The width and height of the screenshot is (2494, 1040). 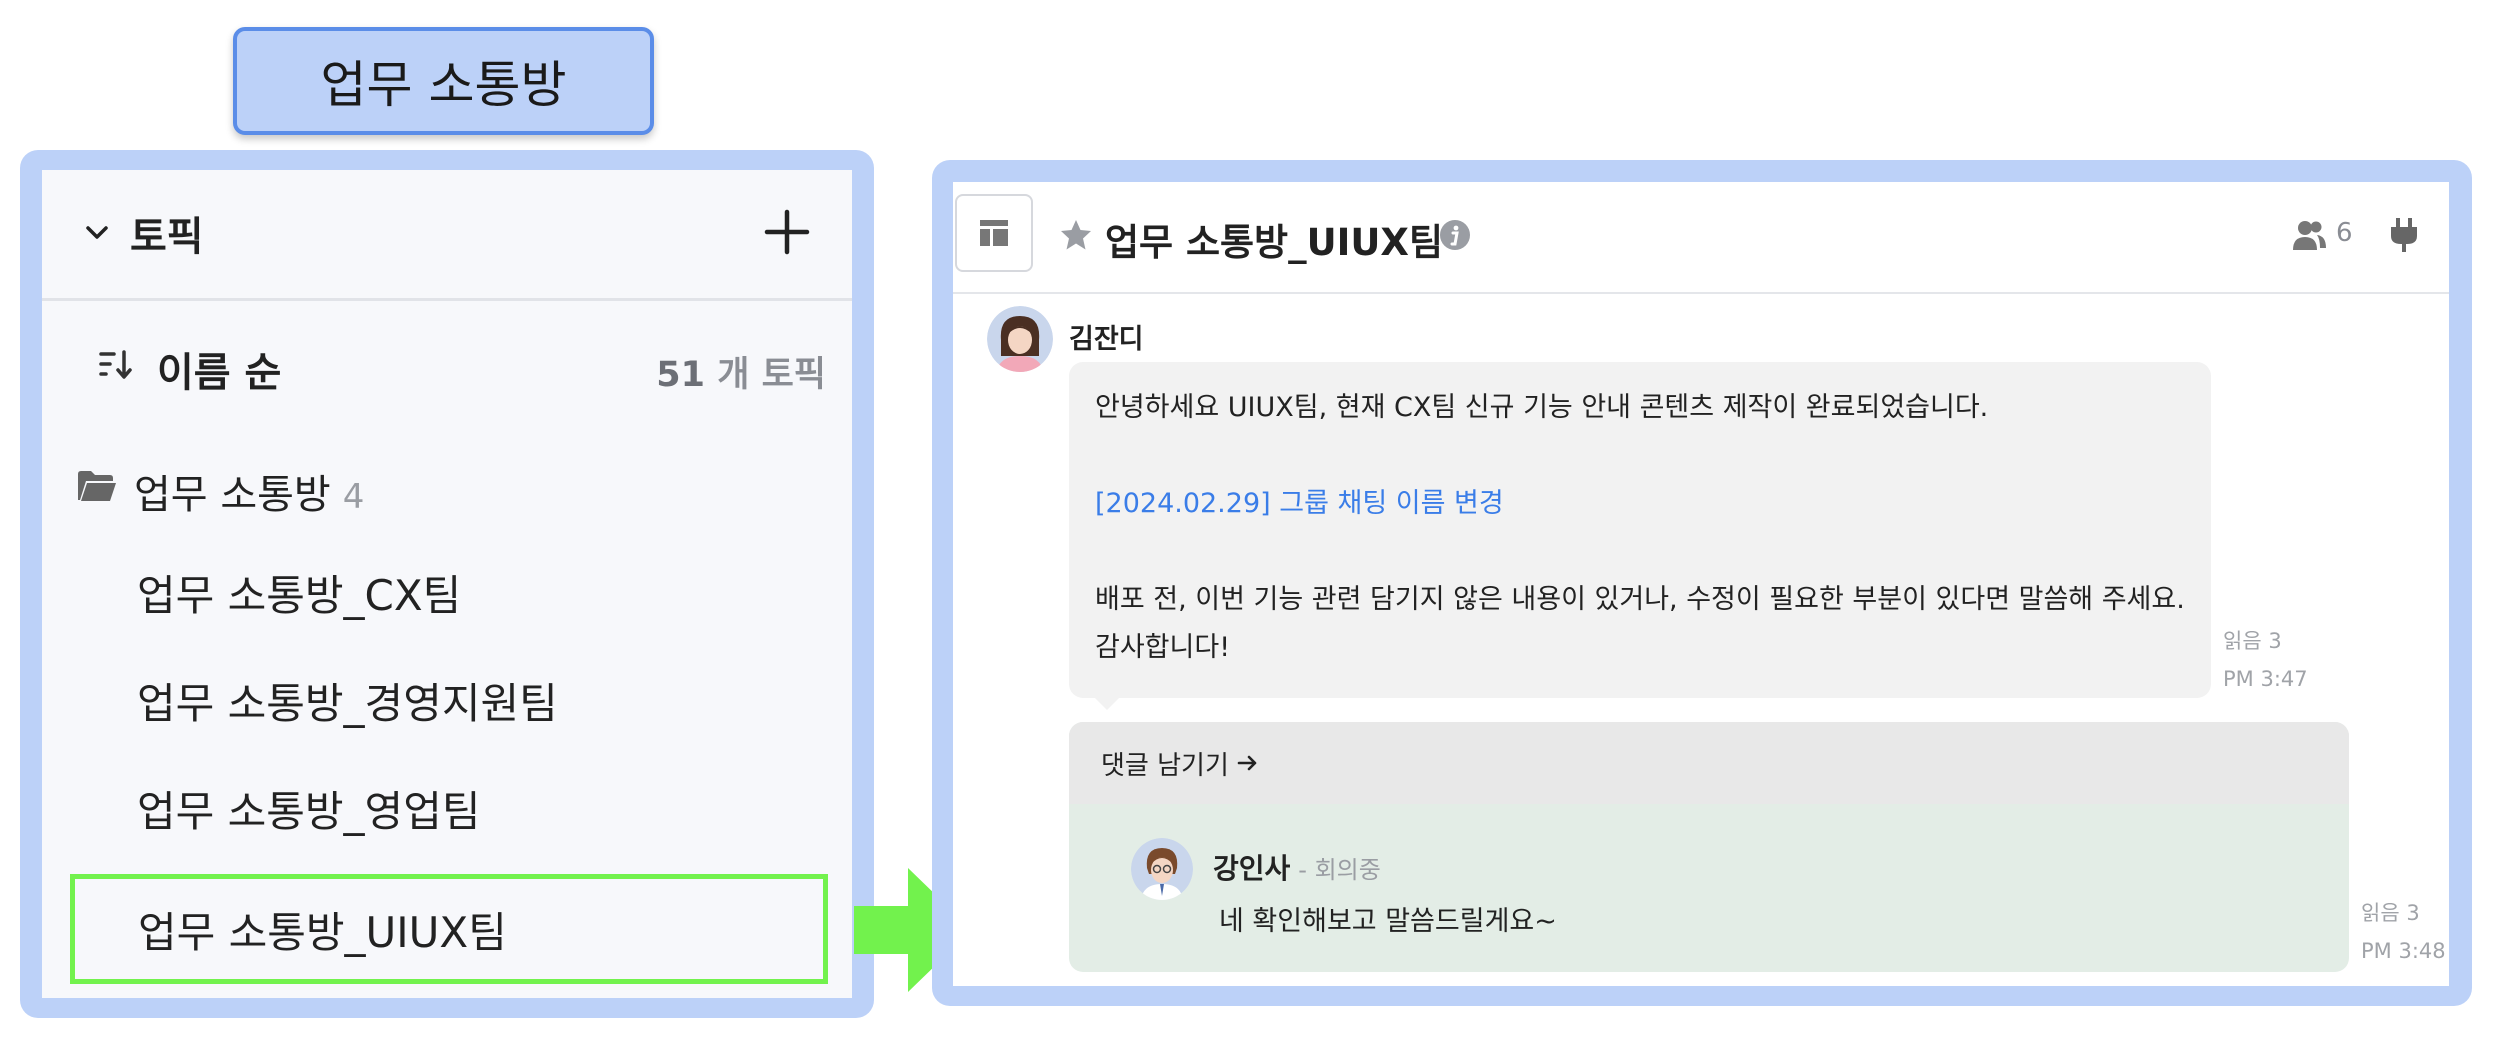 I want to click on timestamp: PM 3:48, so click(x=2403, y=951).